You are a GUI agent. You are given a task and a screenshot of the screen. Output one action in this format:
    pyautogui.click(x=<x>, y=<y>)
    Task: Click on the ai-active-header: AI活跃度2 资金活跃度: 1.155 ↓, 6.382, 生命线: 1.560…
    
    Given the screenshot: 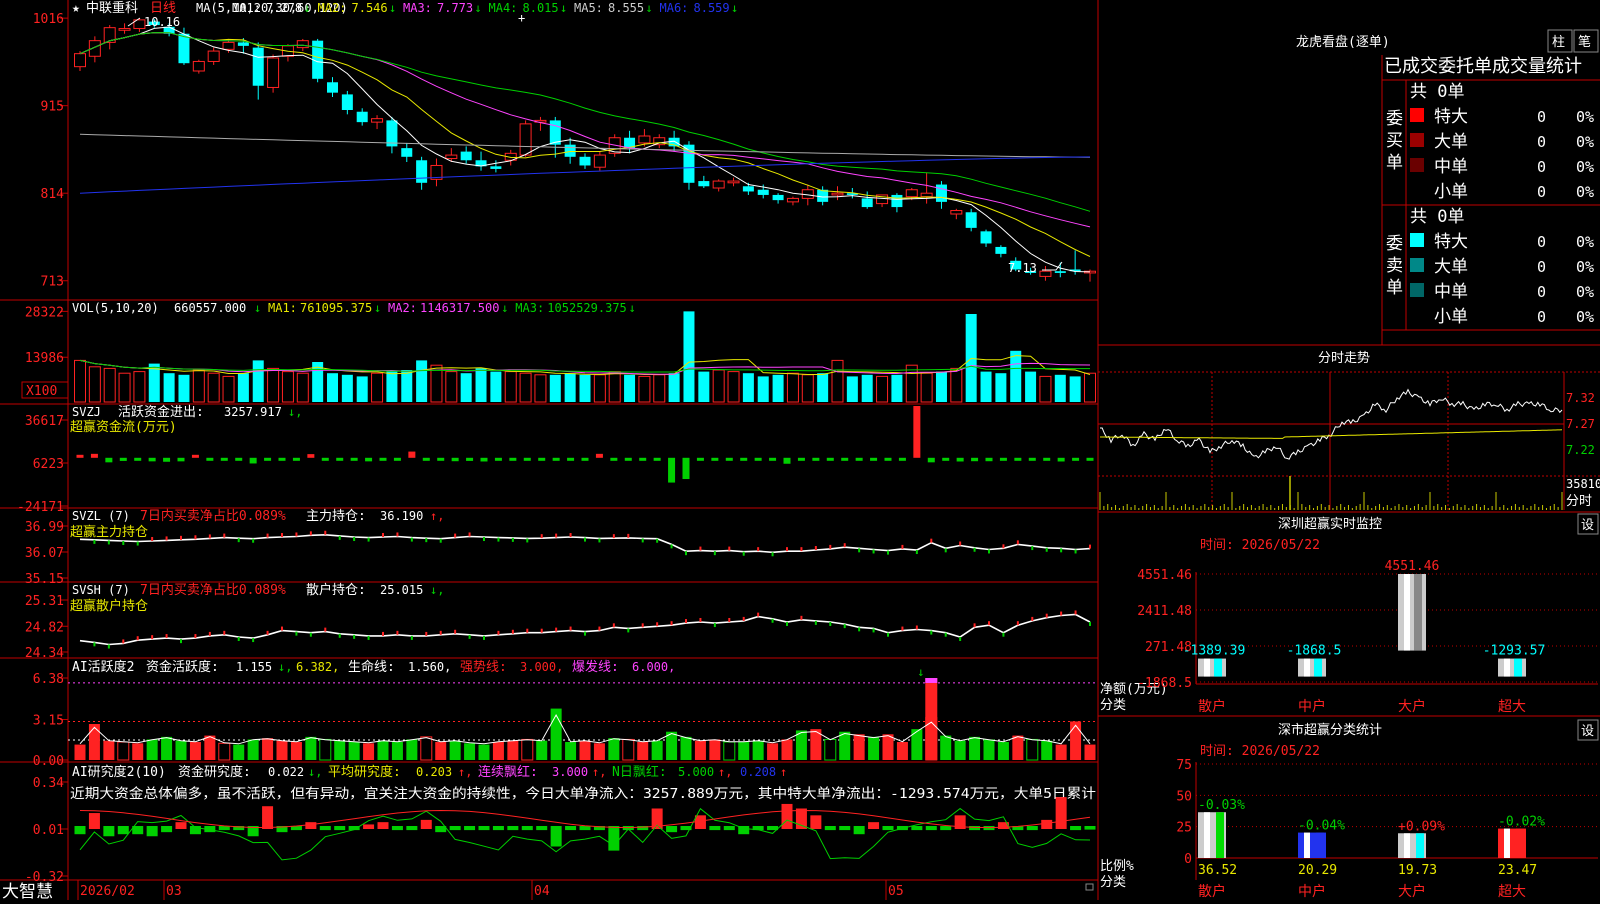 What is the action you would take?
    pyautogui.click(x=373, y=667)
    